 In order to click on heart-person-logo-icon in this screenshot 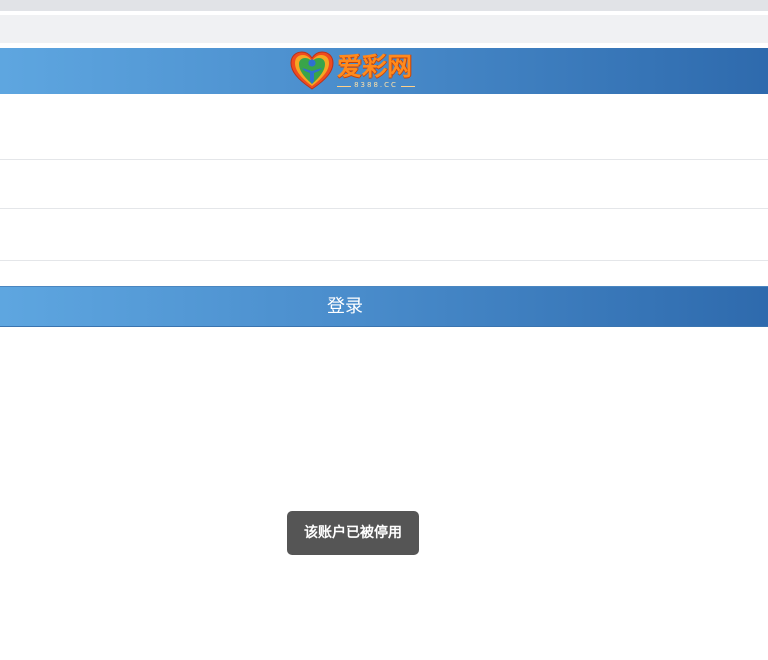, I will do `click(312, 70)`.